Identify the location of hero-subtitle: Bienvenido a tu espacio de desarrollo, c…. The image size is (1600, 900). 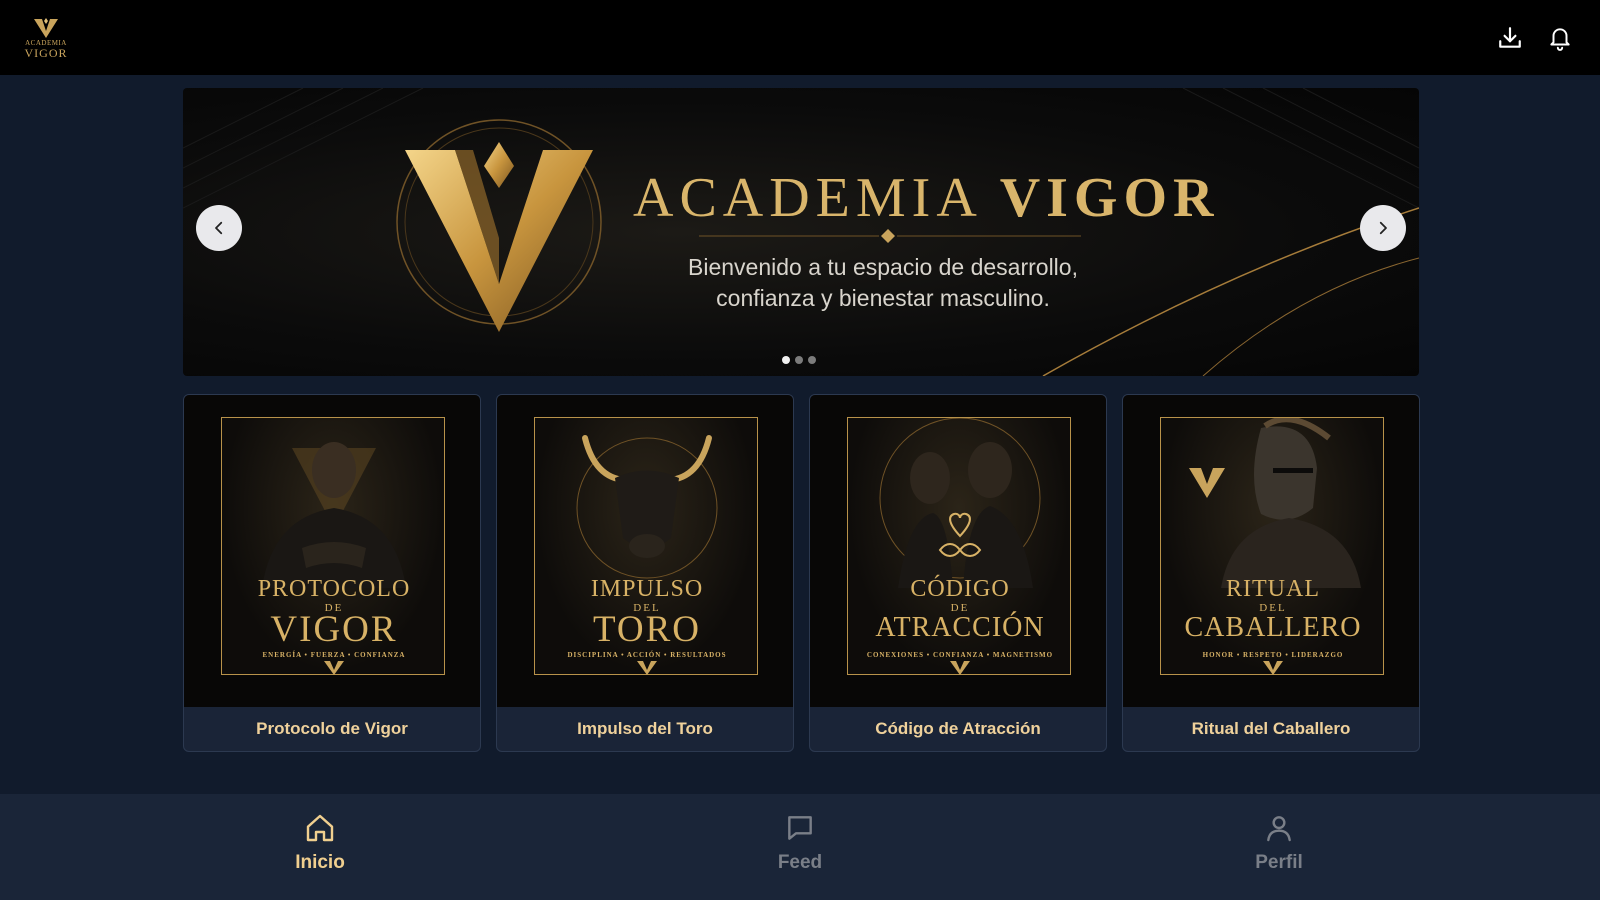
(883, 283).